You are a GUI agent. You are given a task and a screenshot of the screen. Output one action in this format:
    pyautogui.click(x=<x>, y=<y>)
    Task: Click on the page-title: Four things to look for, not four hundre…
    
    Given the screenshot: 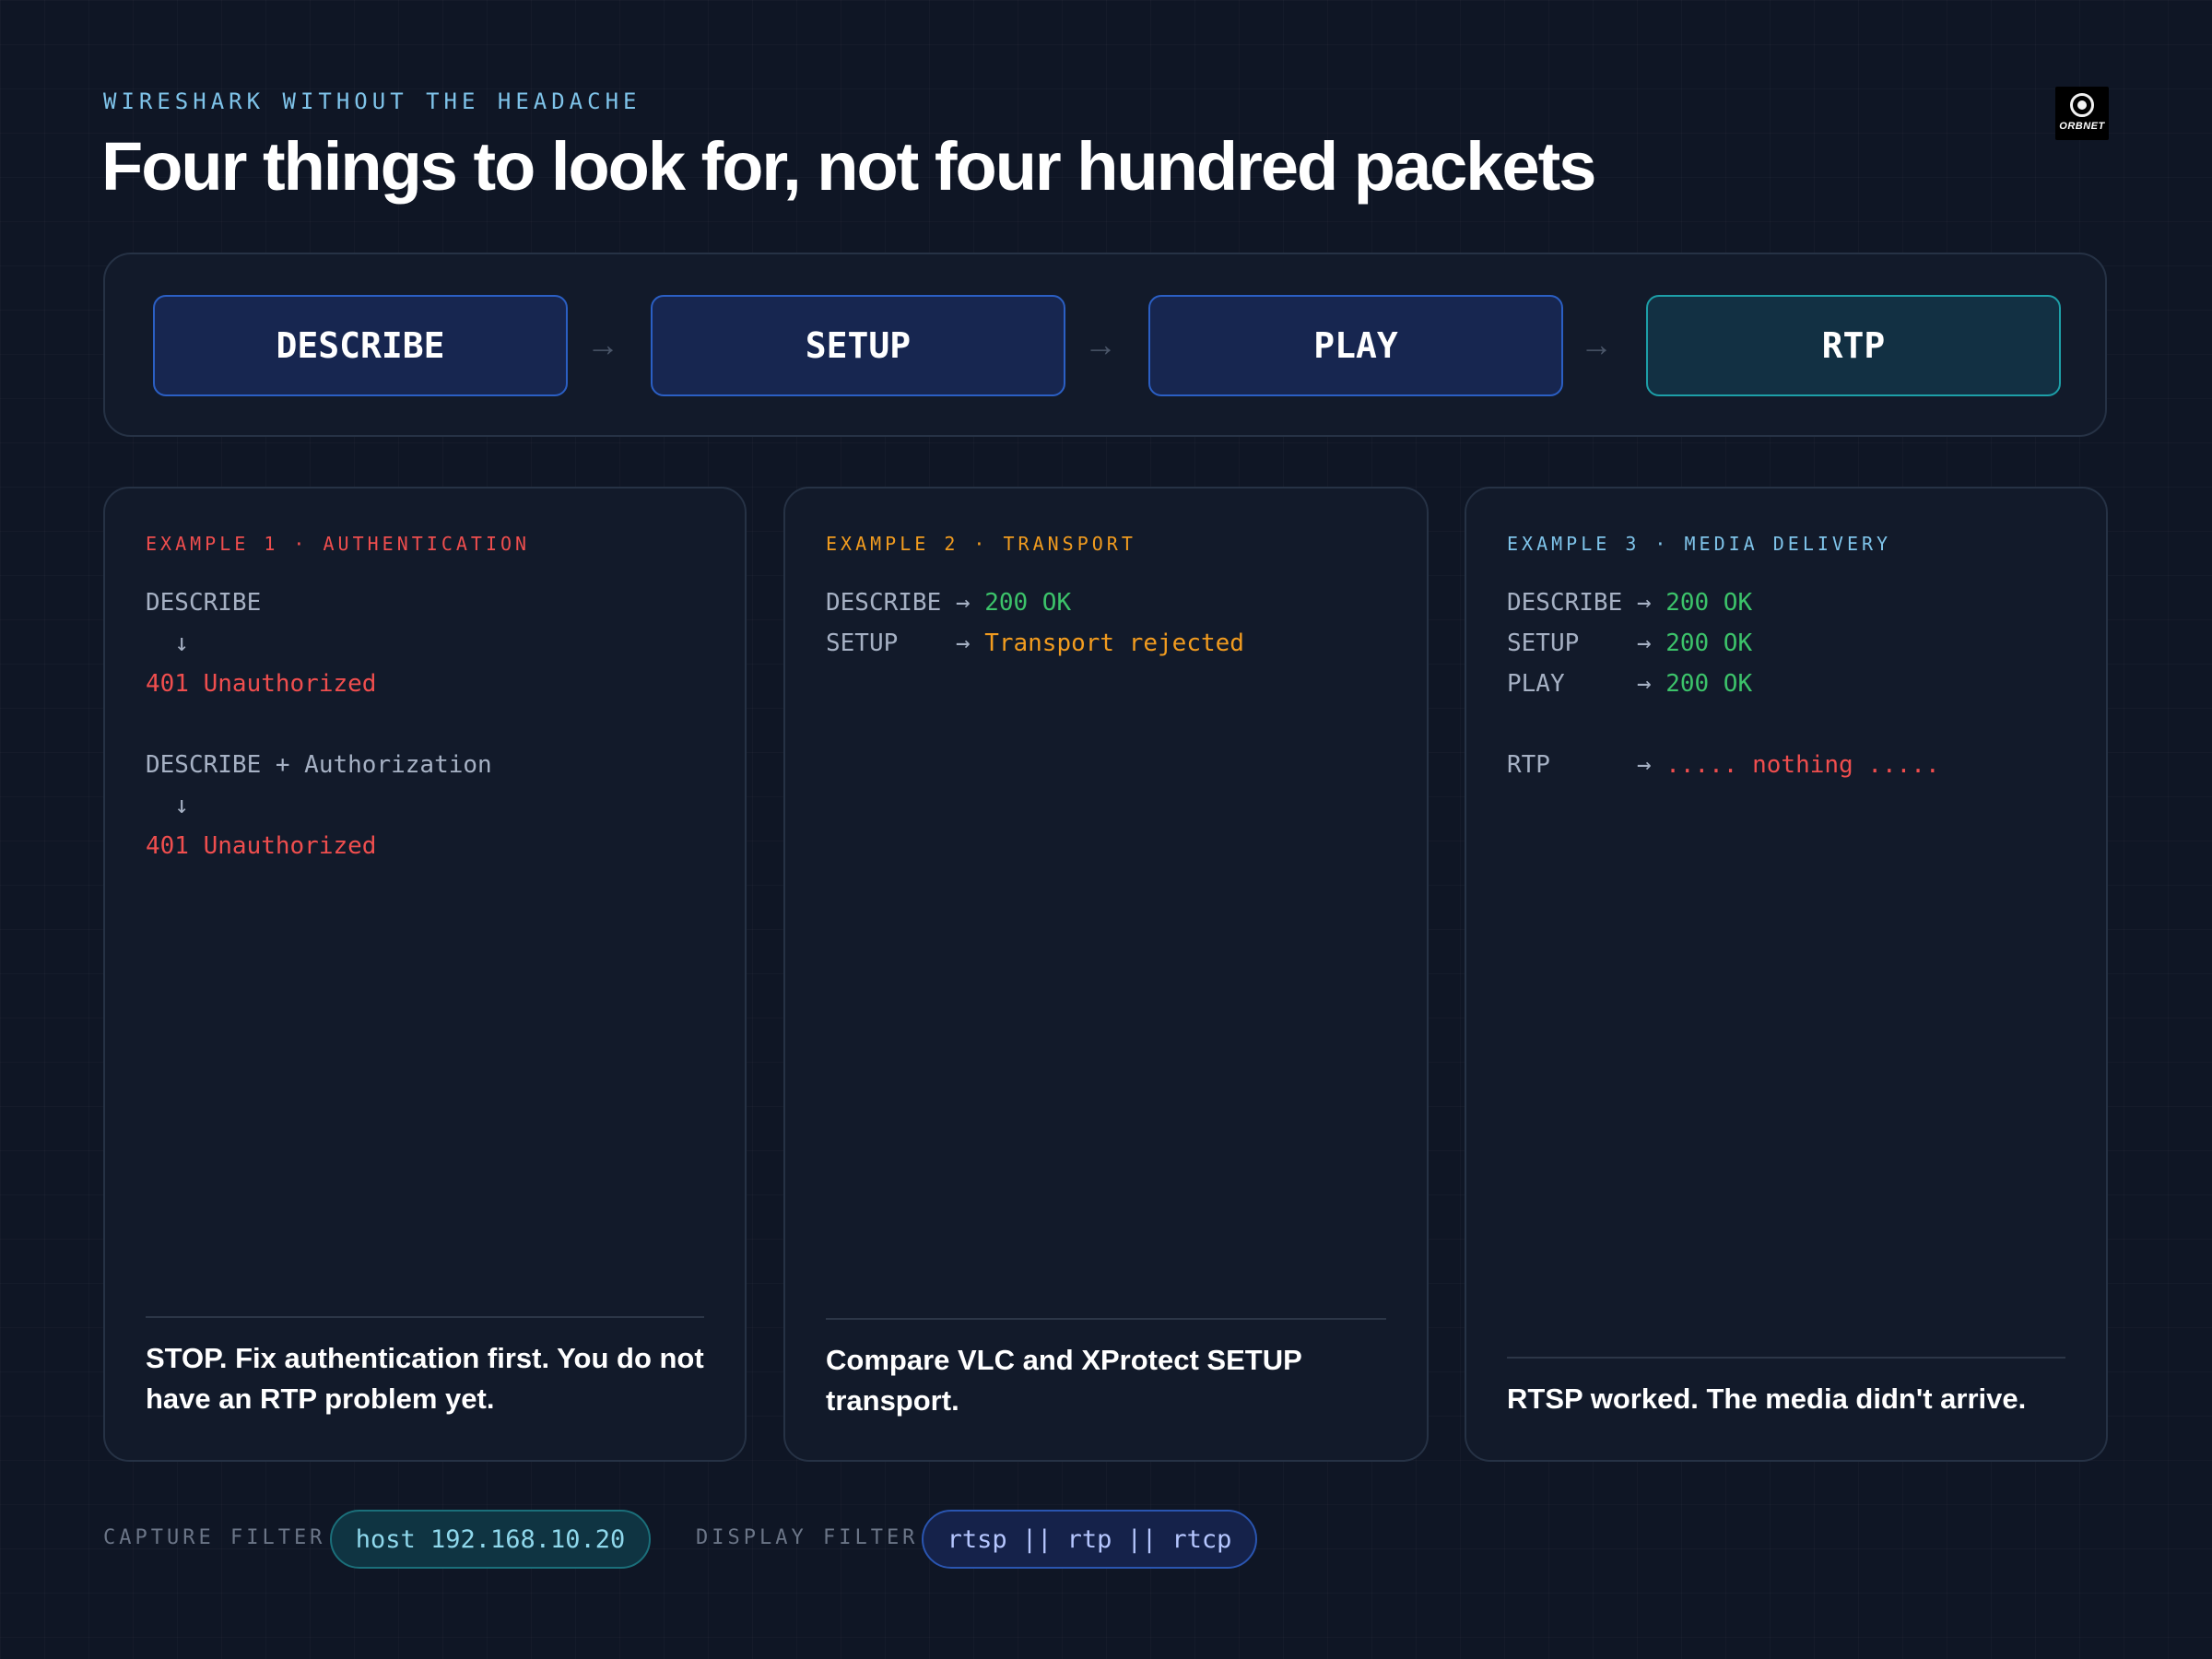 What is the action you would take?
    pyautogui.click(x=848, y=166)
    